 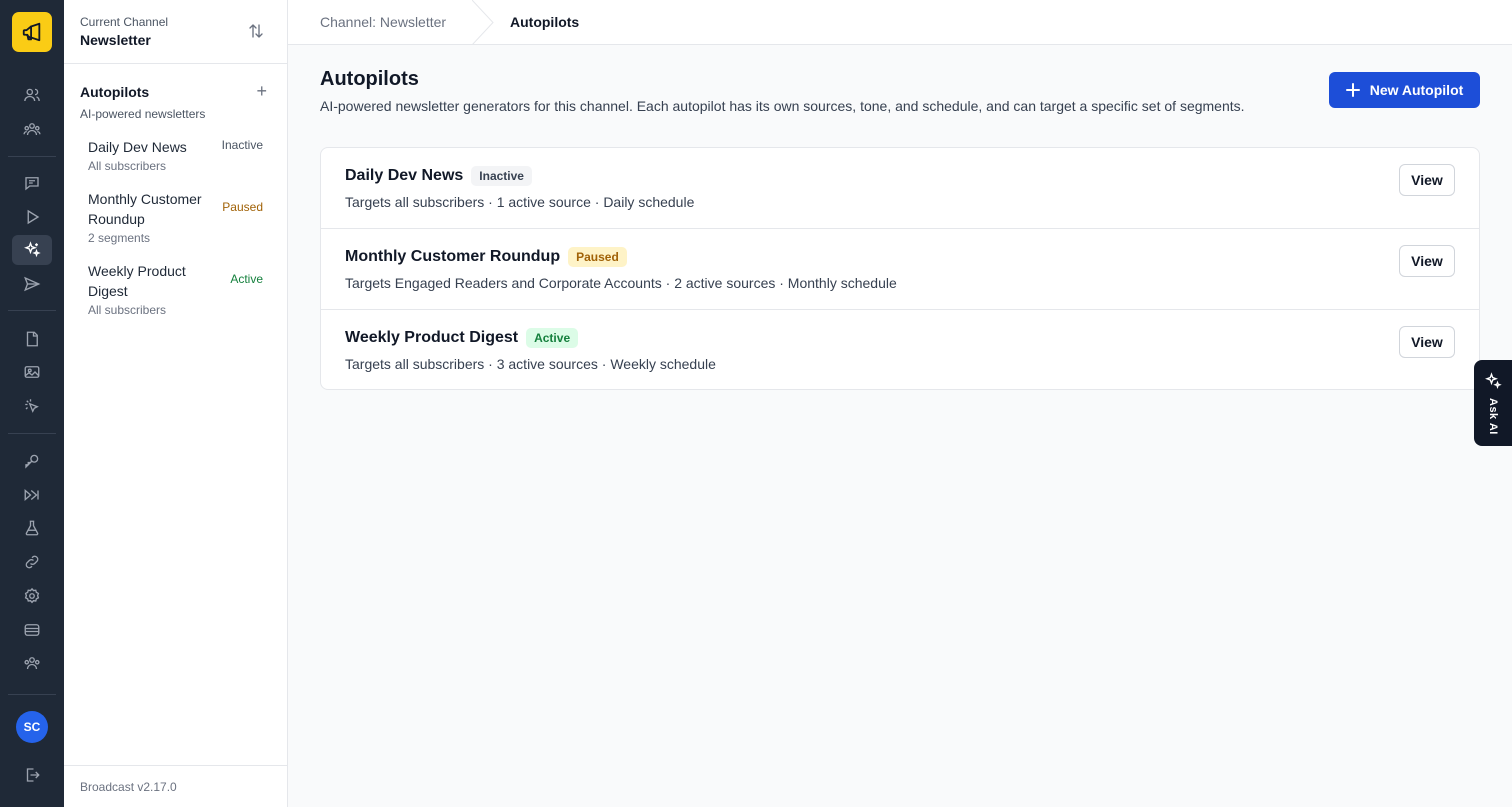 I want to click on new-autopilot-button: New Autopilot, so click(x=1404, y=90).